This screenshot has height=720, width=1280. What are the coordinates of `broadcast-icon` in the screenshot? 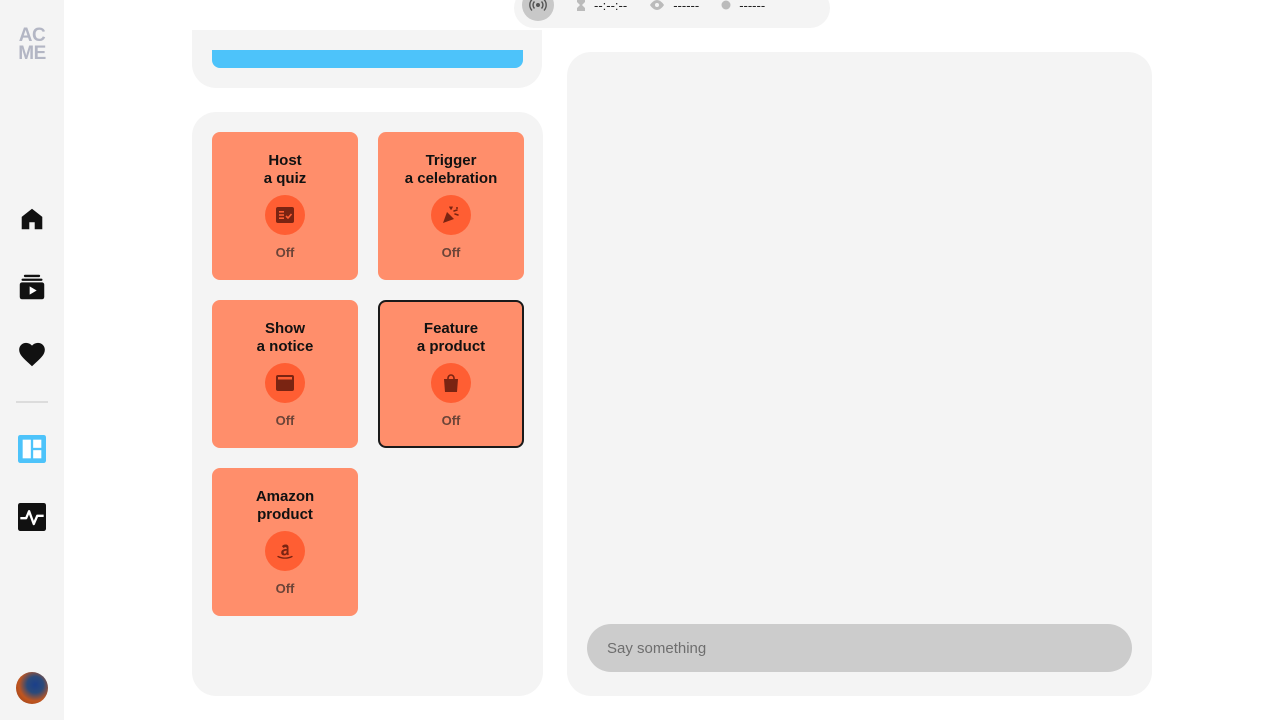 It's located at (538, 5).